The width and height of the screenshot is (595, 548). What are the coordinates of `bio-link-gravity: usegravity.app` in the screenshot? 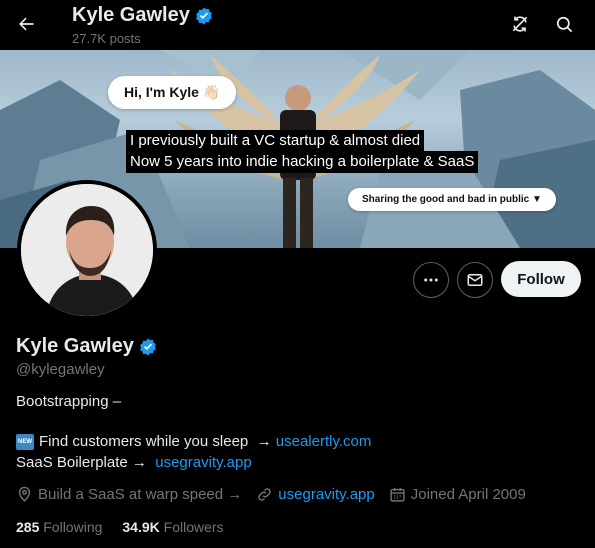 It's located at (203, 462).